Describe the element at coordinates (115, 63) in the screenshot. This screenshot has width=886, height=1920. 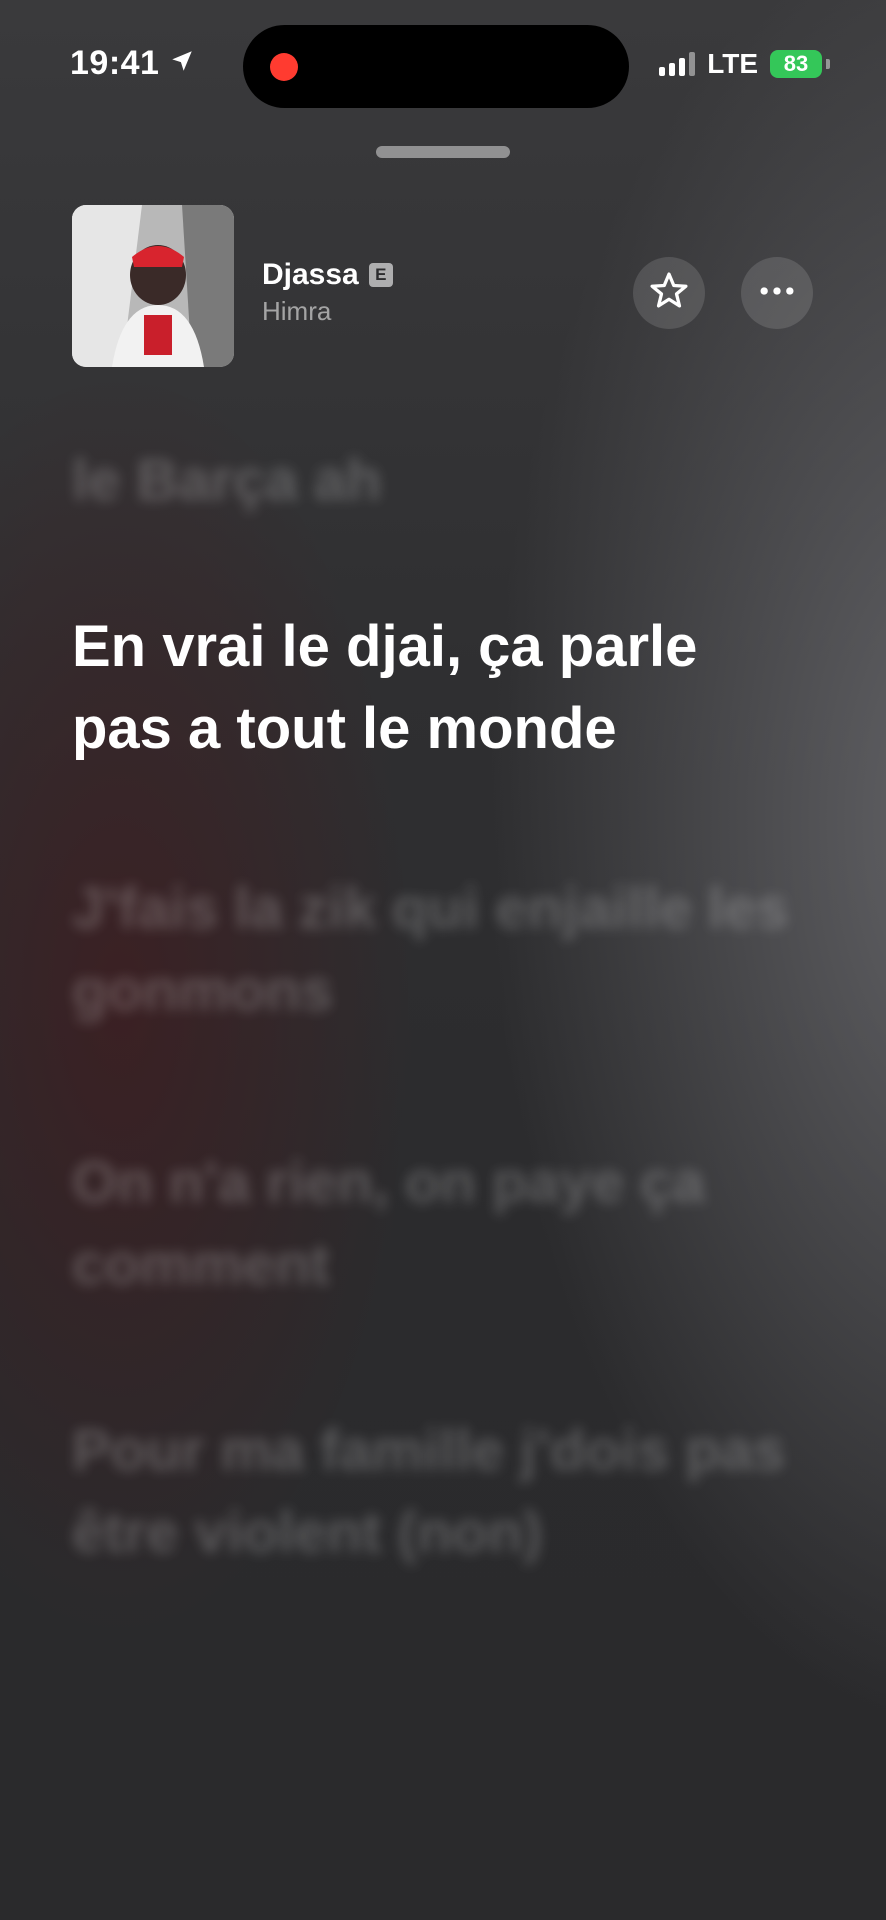
I see `time-label: 19:41` at that location.